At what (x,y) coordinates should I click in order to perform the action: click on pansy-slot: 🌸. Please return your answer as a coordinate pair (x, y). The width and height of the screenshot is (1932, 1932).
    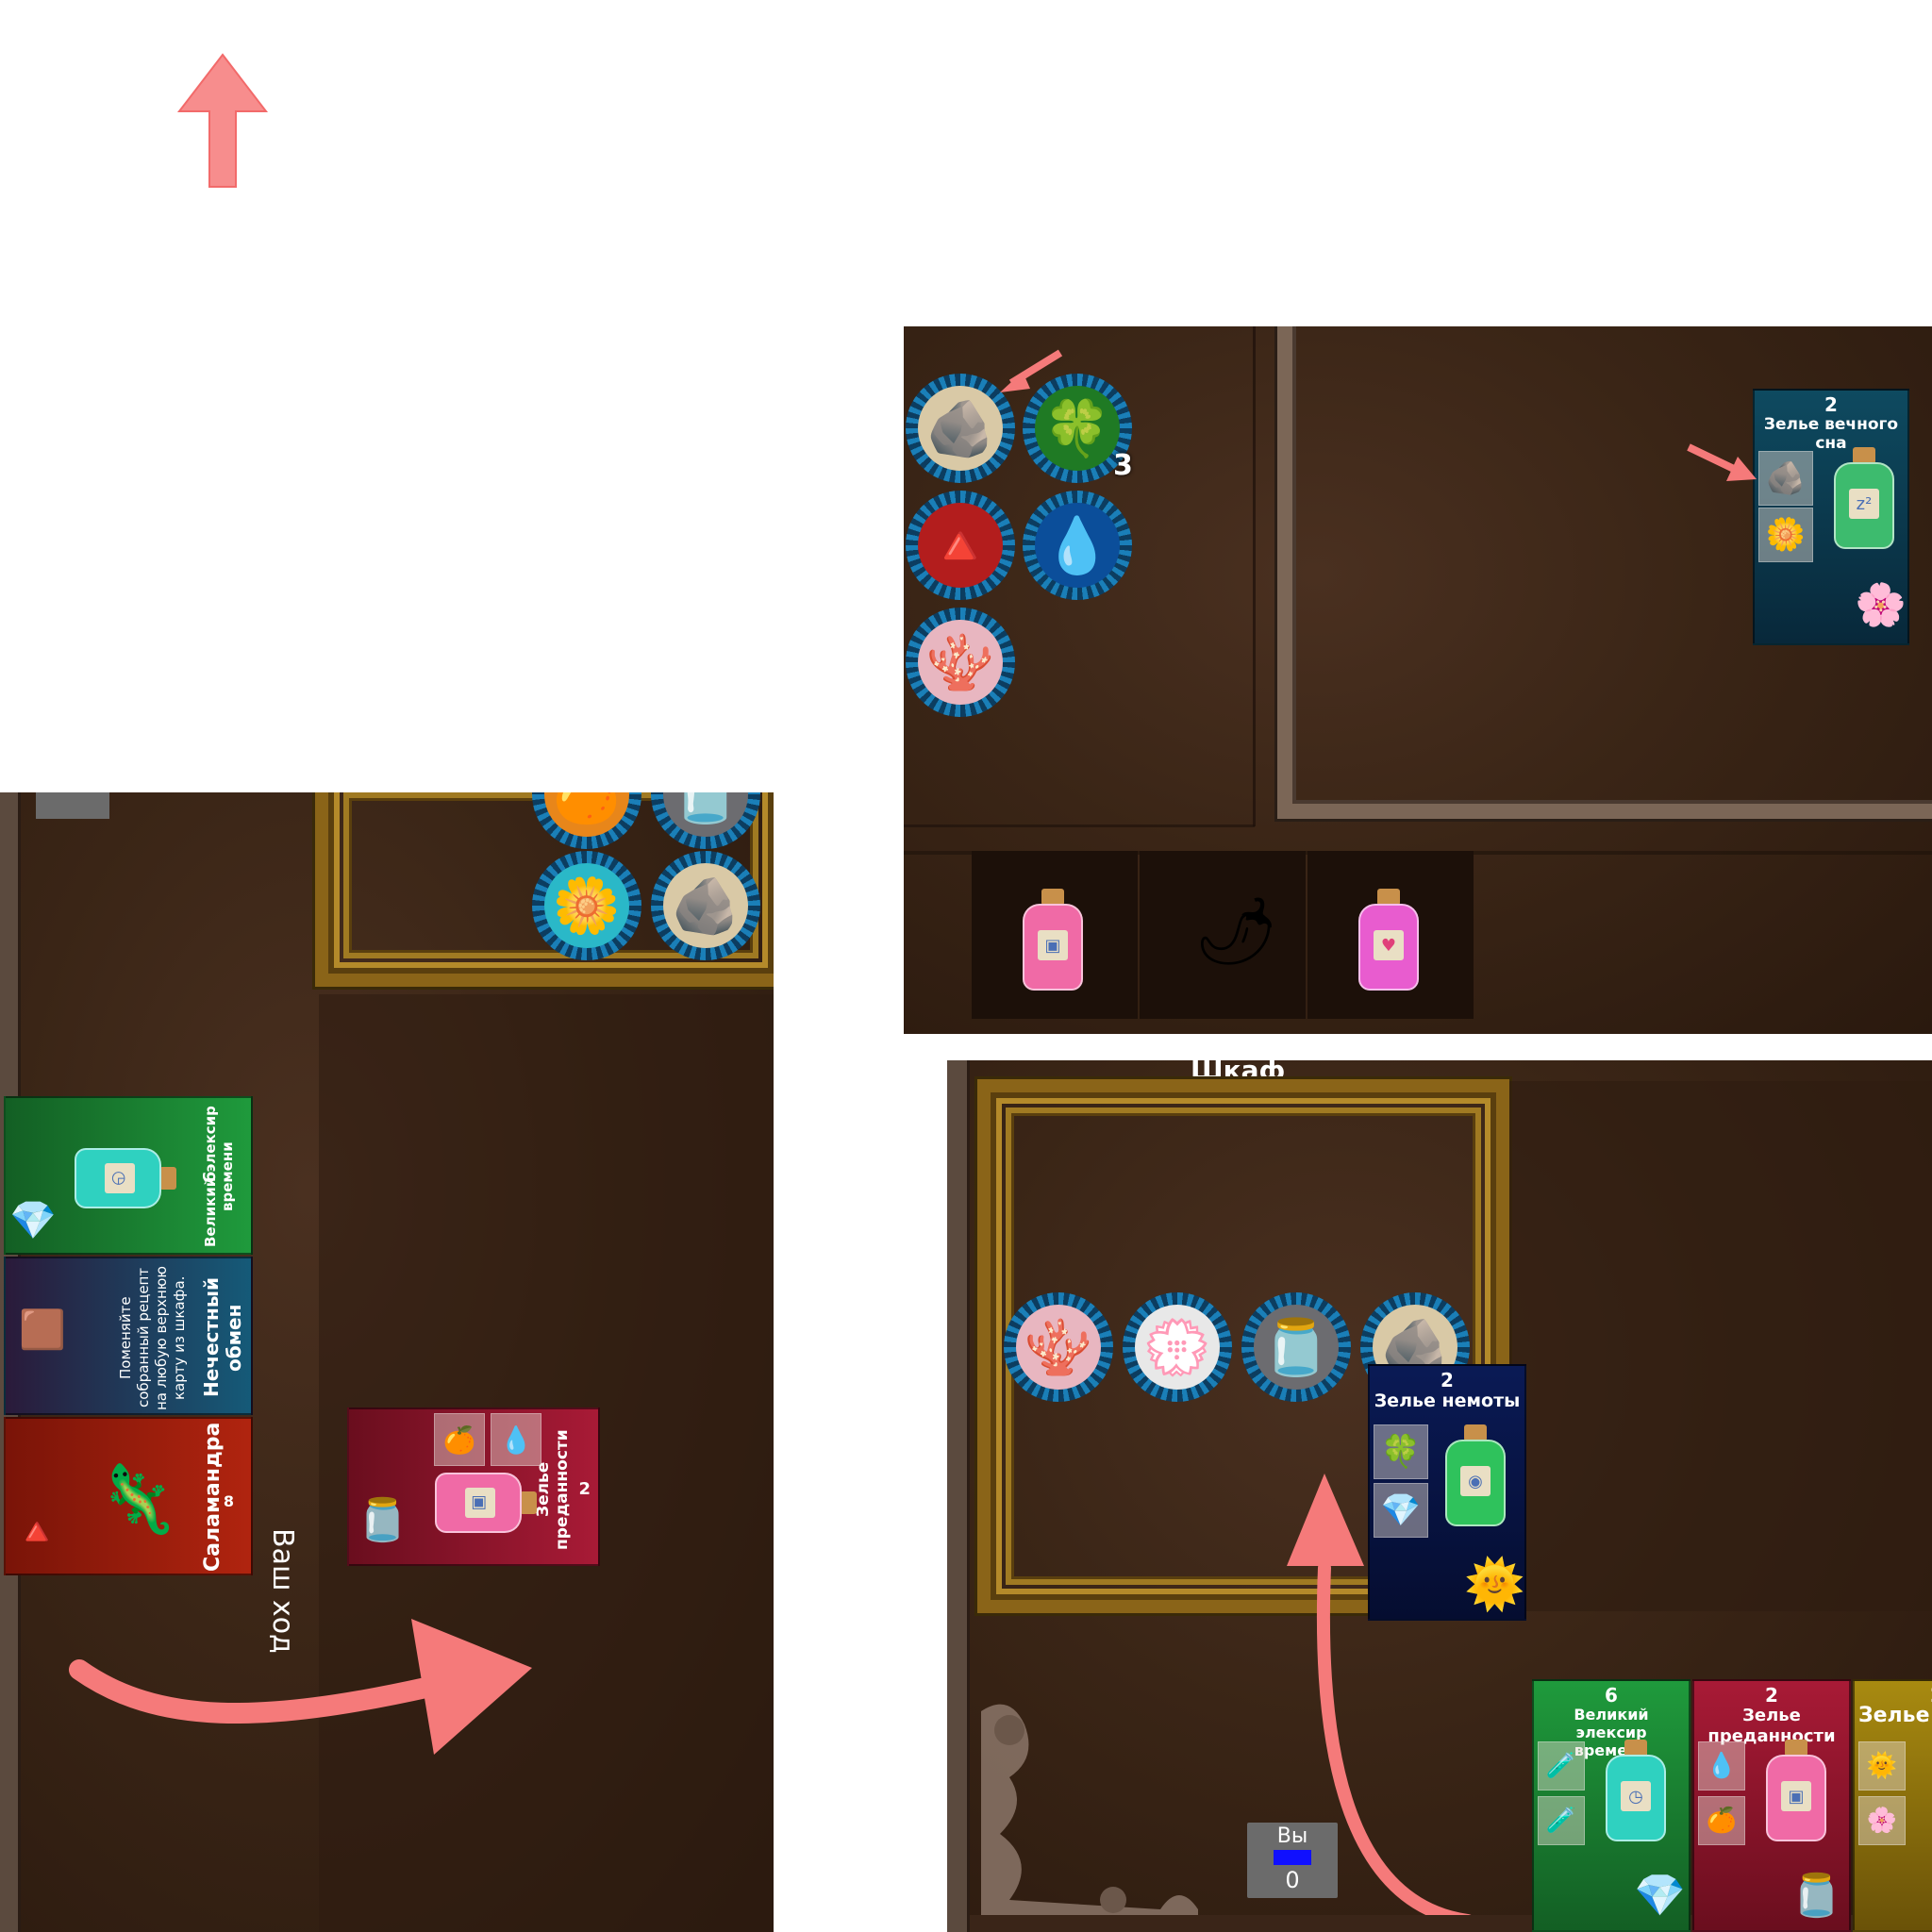
    Looking at the image, I should click on (1882, 1821).